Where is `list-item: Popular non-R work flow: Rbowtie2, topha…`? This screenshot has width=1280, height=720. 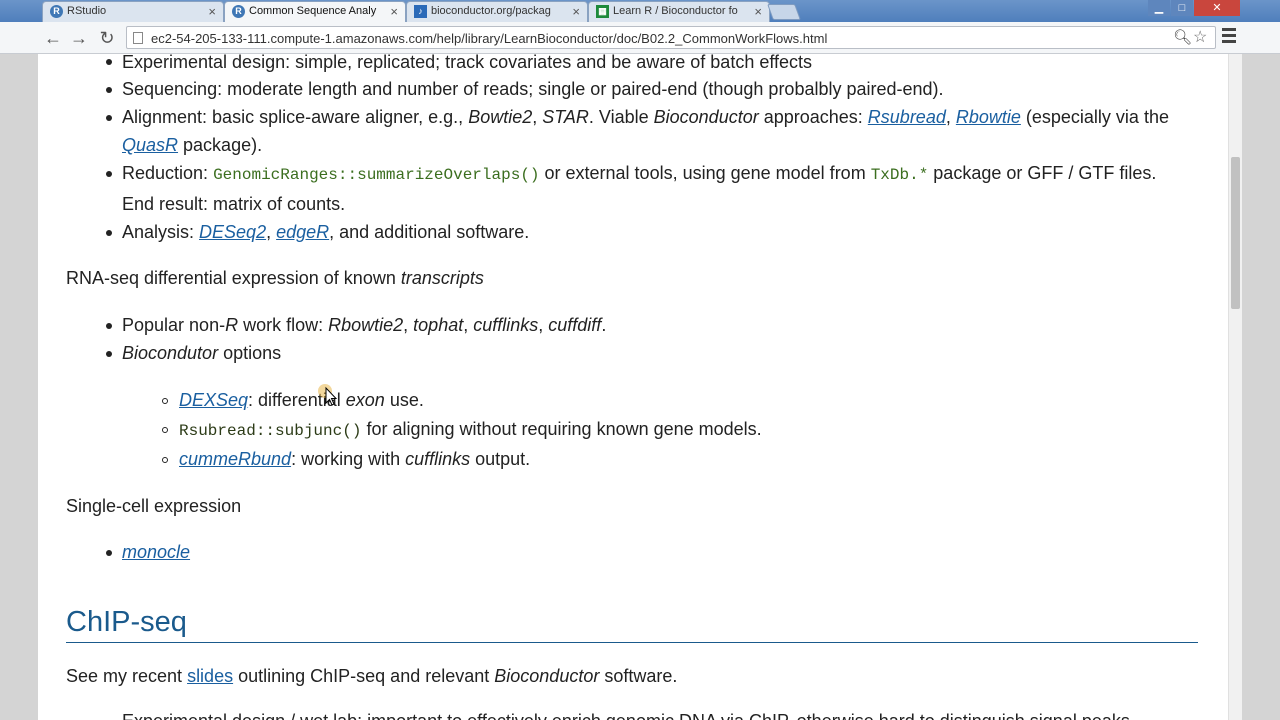
list-item: Popular non-R work flow: Rbowtie2, topha… is located at coordinates (364, 325).